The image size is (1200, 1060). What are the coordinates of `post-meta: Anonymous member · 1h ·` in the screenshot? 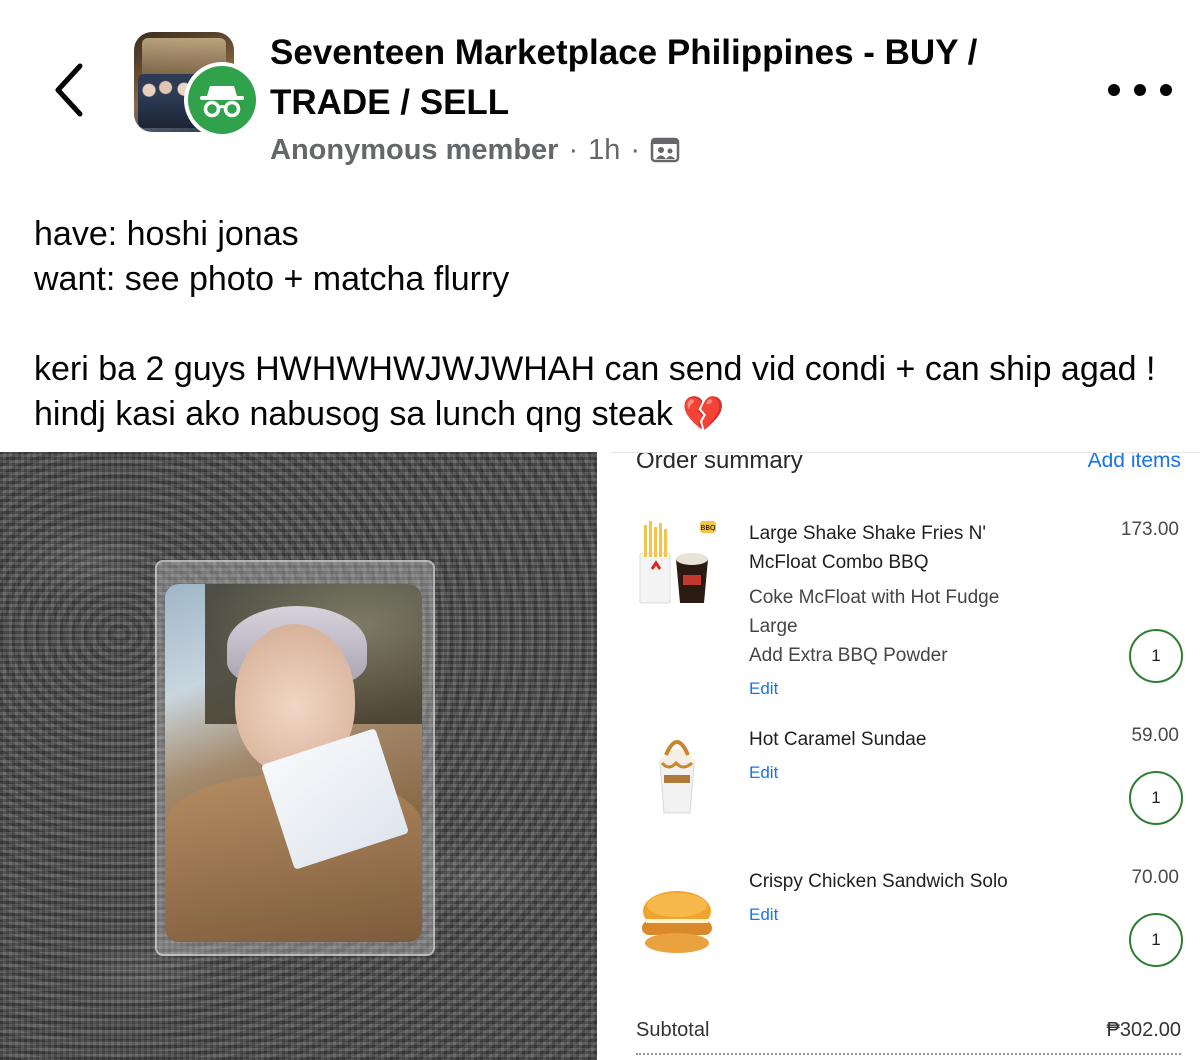 It's located at (475, 150).